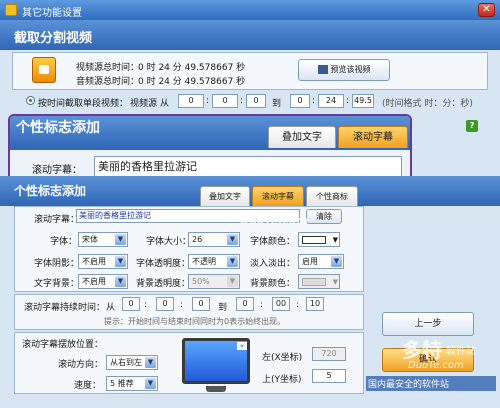 This screenshot has width=500, height=408. I want to click on close-button: ✕, so click(486, 10).